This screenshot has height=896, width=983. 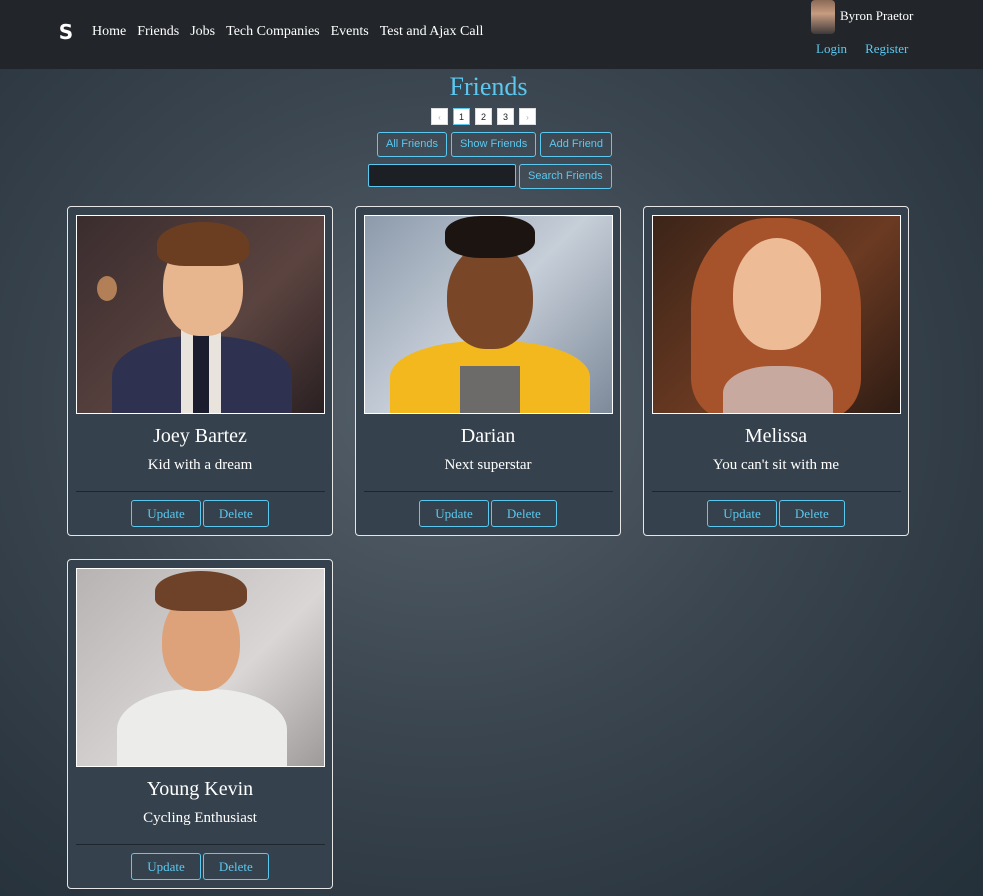 What do you see at coordinates (439, 116) in the screenshot?
I see `pagination-prev: ‹` at bounding box center [439, 116].